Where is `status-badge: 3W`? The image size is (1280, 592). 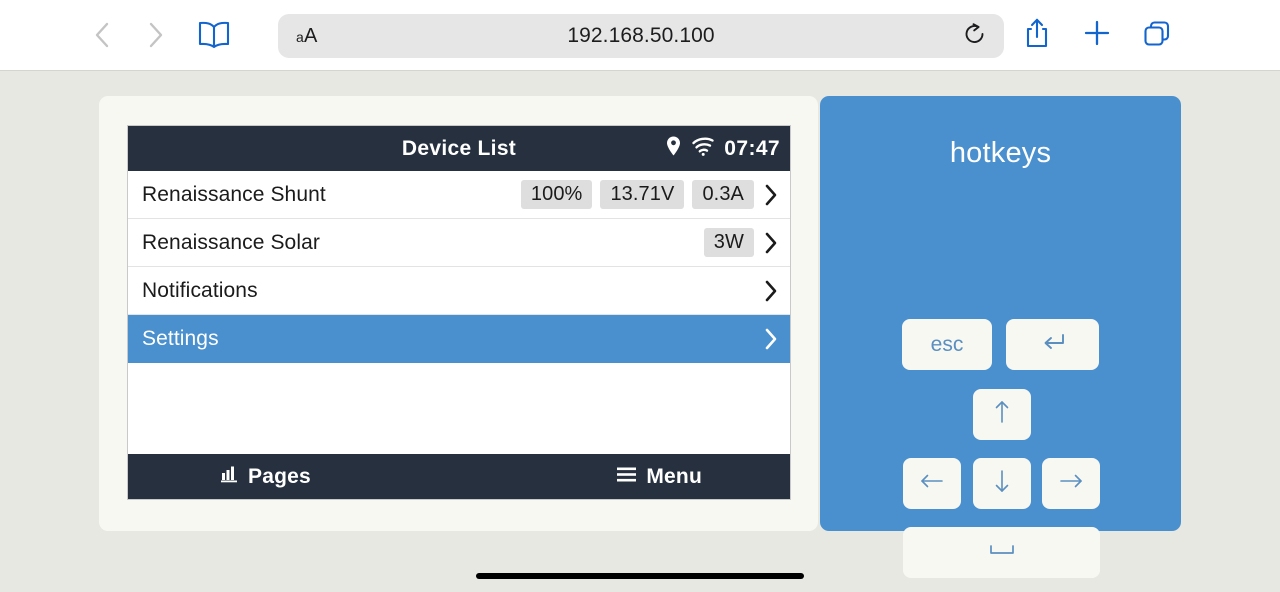 status-badge: 3W is located at coordinates (728, 242).